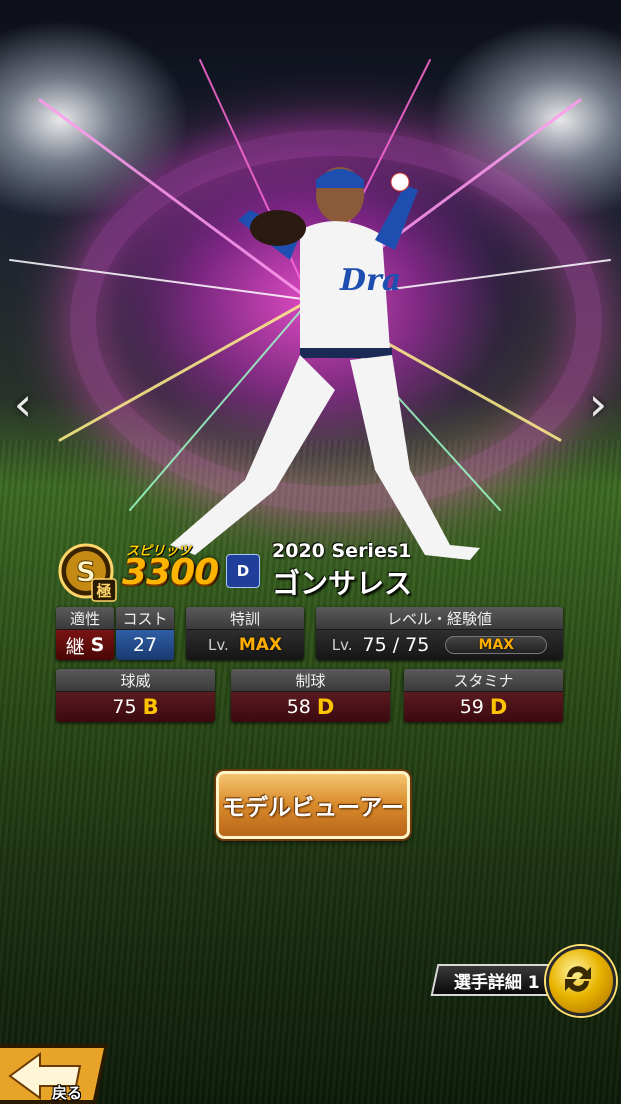 This screenshot has height=1104, width=621. I want to click on cost-label: コスト, so click(145, 618).